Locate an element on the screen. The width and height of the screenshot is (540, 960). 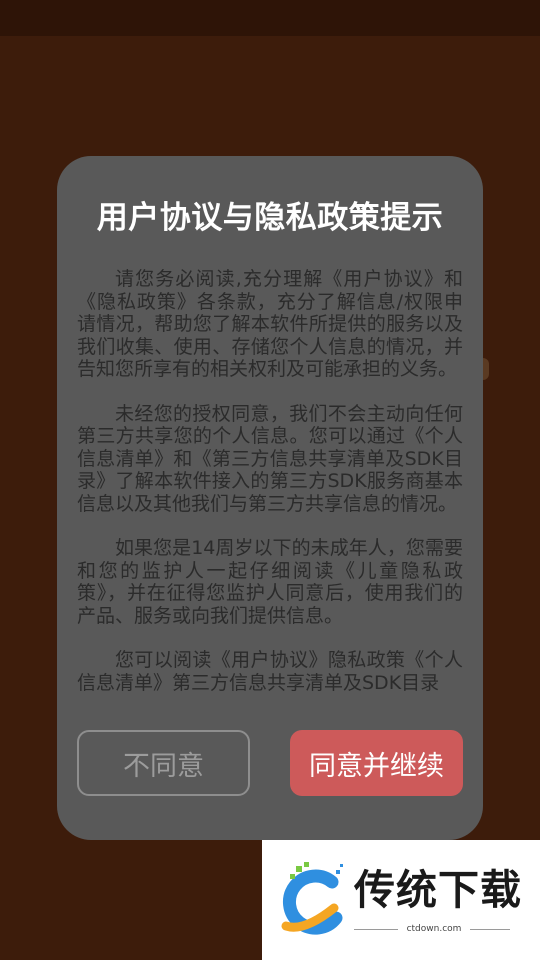
disagree-button: 不同意 is located at coordinates (163, 763).